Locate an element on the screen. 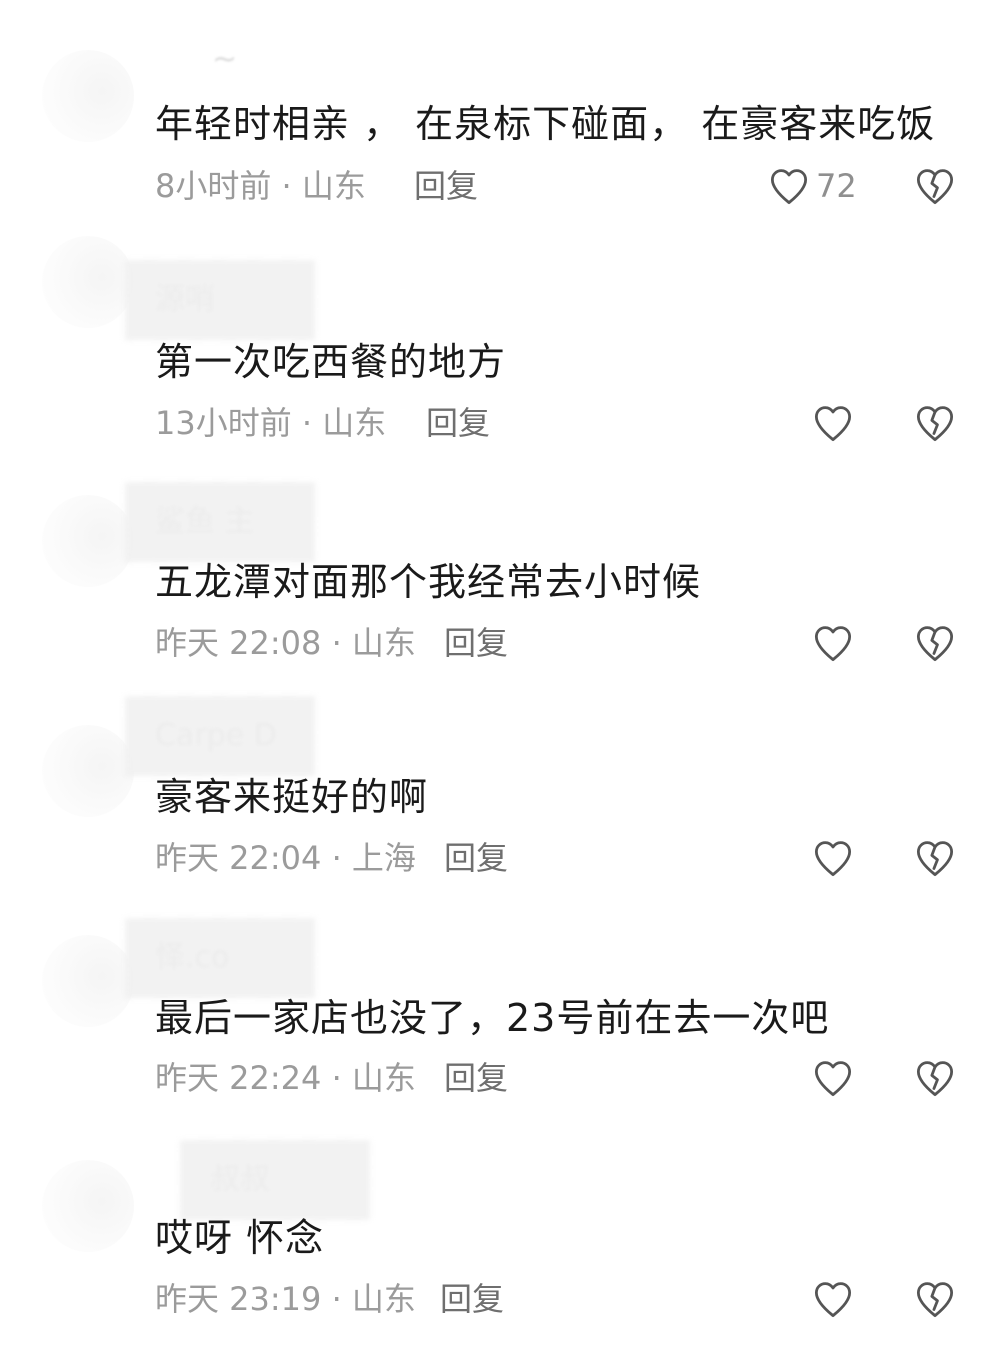 The width and height of the screenshot is (1000, 1354). comment-username: Carpe D is located at coordinates (240, 736).